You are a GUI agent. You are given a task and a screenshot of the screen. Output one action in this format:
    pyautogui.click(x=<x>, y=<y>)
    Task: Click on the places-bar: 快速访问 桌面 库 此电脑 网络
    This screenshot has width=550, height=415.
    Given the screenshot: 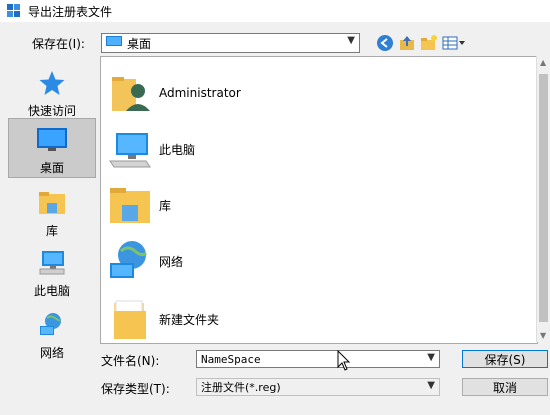 What is the action you would take?
    pyautogui.click(x=50, y=210)
    